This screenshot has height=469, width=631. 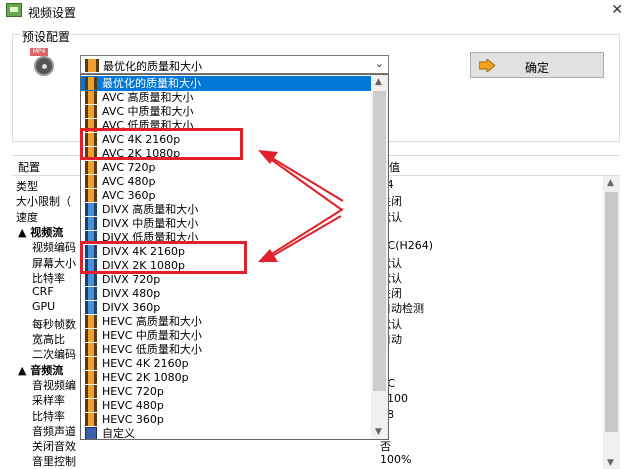 What do you see at coordinates (307, 460) in the screenshot?
I see `grid-row: 音里控制 100%` at bounding box center [307, 460].